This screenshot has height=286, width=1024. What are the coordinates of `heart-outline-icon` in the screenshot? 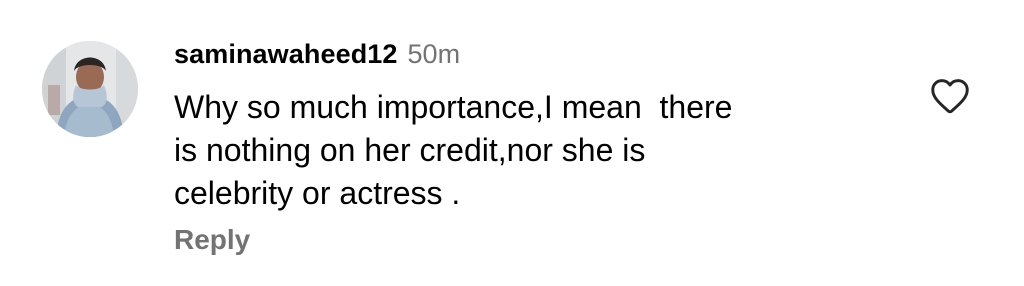 It's located at (950, 96).